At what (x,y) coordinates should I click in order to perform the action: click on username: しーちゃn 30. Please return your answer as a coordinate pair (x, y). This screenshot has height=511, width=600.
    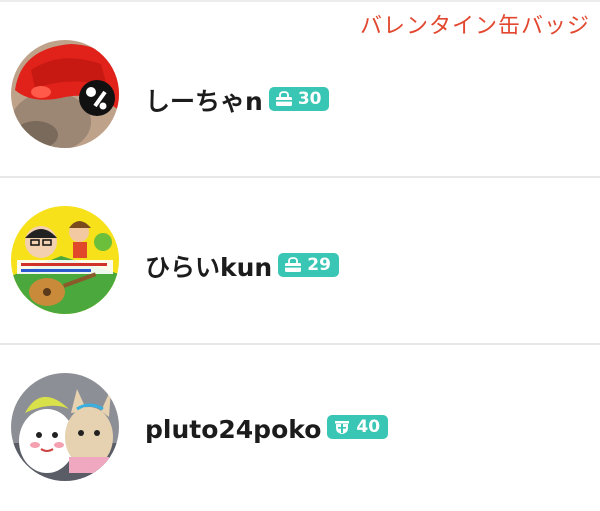
    Looking at the image, I should click on (237, 100).